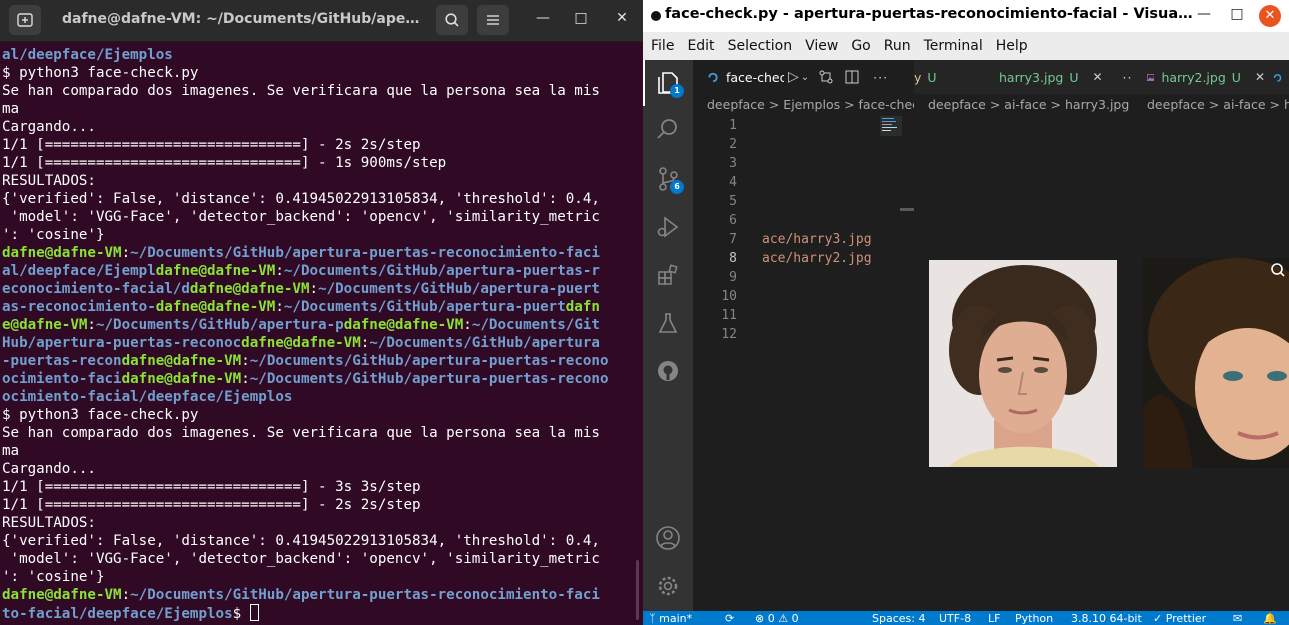 The image size is (1289, 625). I want to click on interpreter-status: 3.8.10 64-bit, so click(1106, 618).